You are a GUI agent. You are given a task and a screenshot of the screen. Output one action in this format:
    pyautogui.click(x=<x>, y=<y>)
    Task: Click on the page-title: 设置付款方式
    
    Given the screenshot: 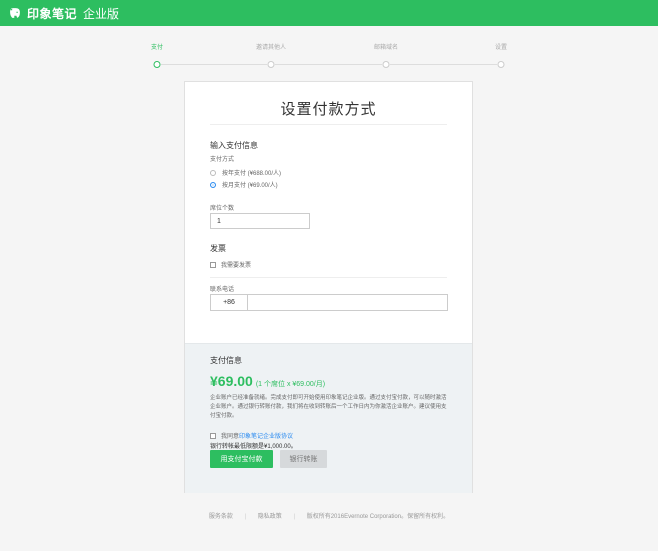 What is the action you would take?
    pyautogui.click(x=328, y=109)
    